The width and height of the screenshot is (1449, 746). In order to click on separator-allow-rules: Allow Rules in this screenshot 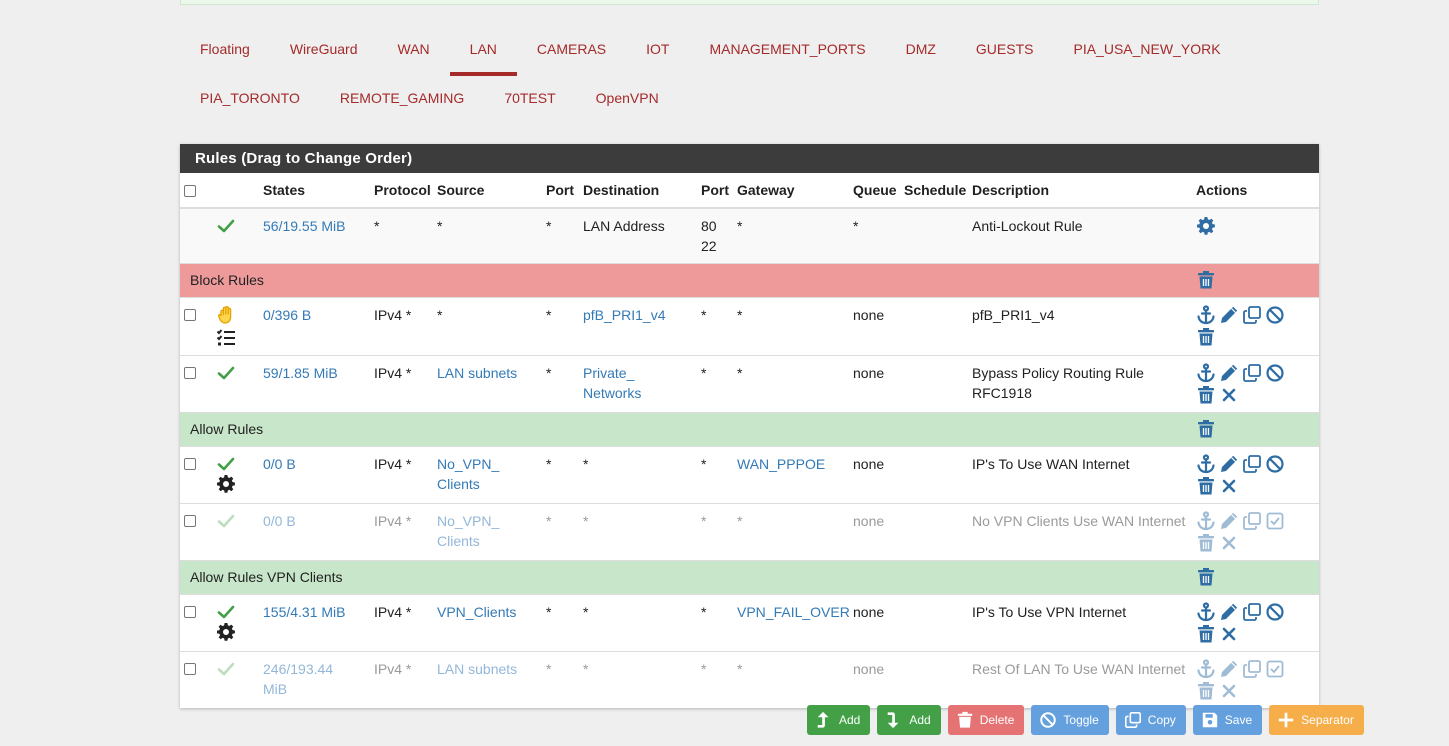, I will do `click(749, 429)`.